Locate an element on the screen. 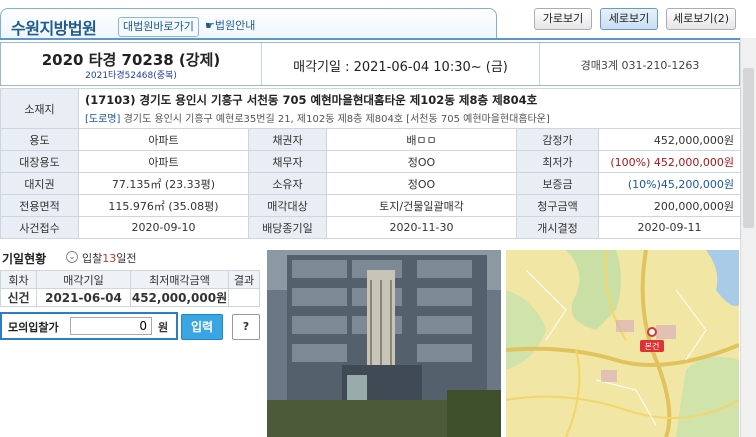 The image size is (756, 437). header-result: 결과 is located at coordinates (244, 279).